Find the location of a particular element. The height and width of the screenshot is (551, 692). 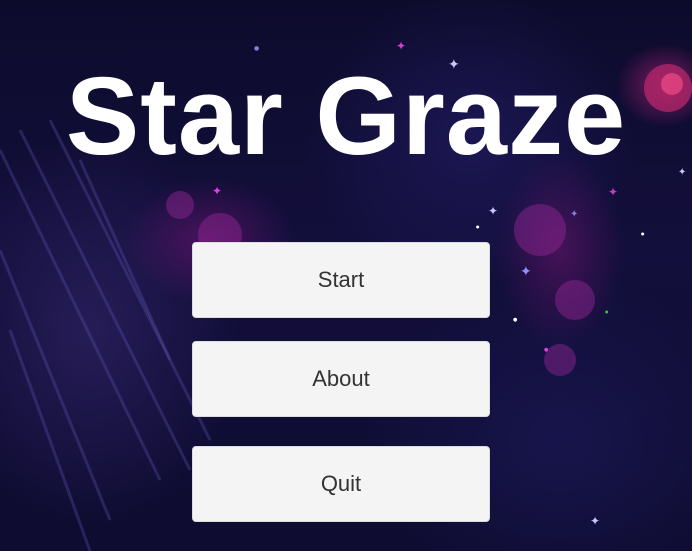

start-button: Start is located at coordinates (341, 280).